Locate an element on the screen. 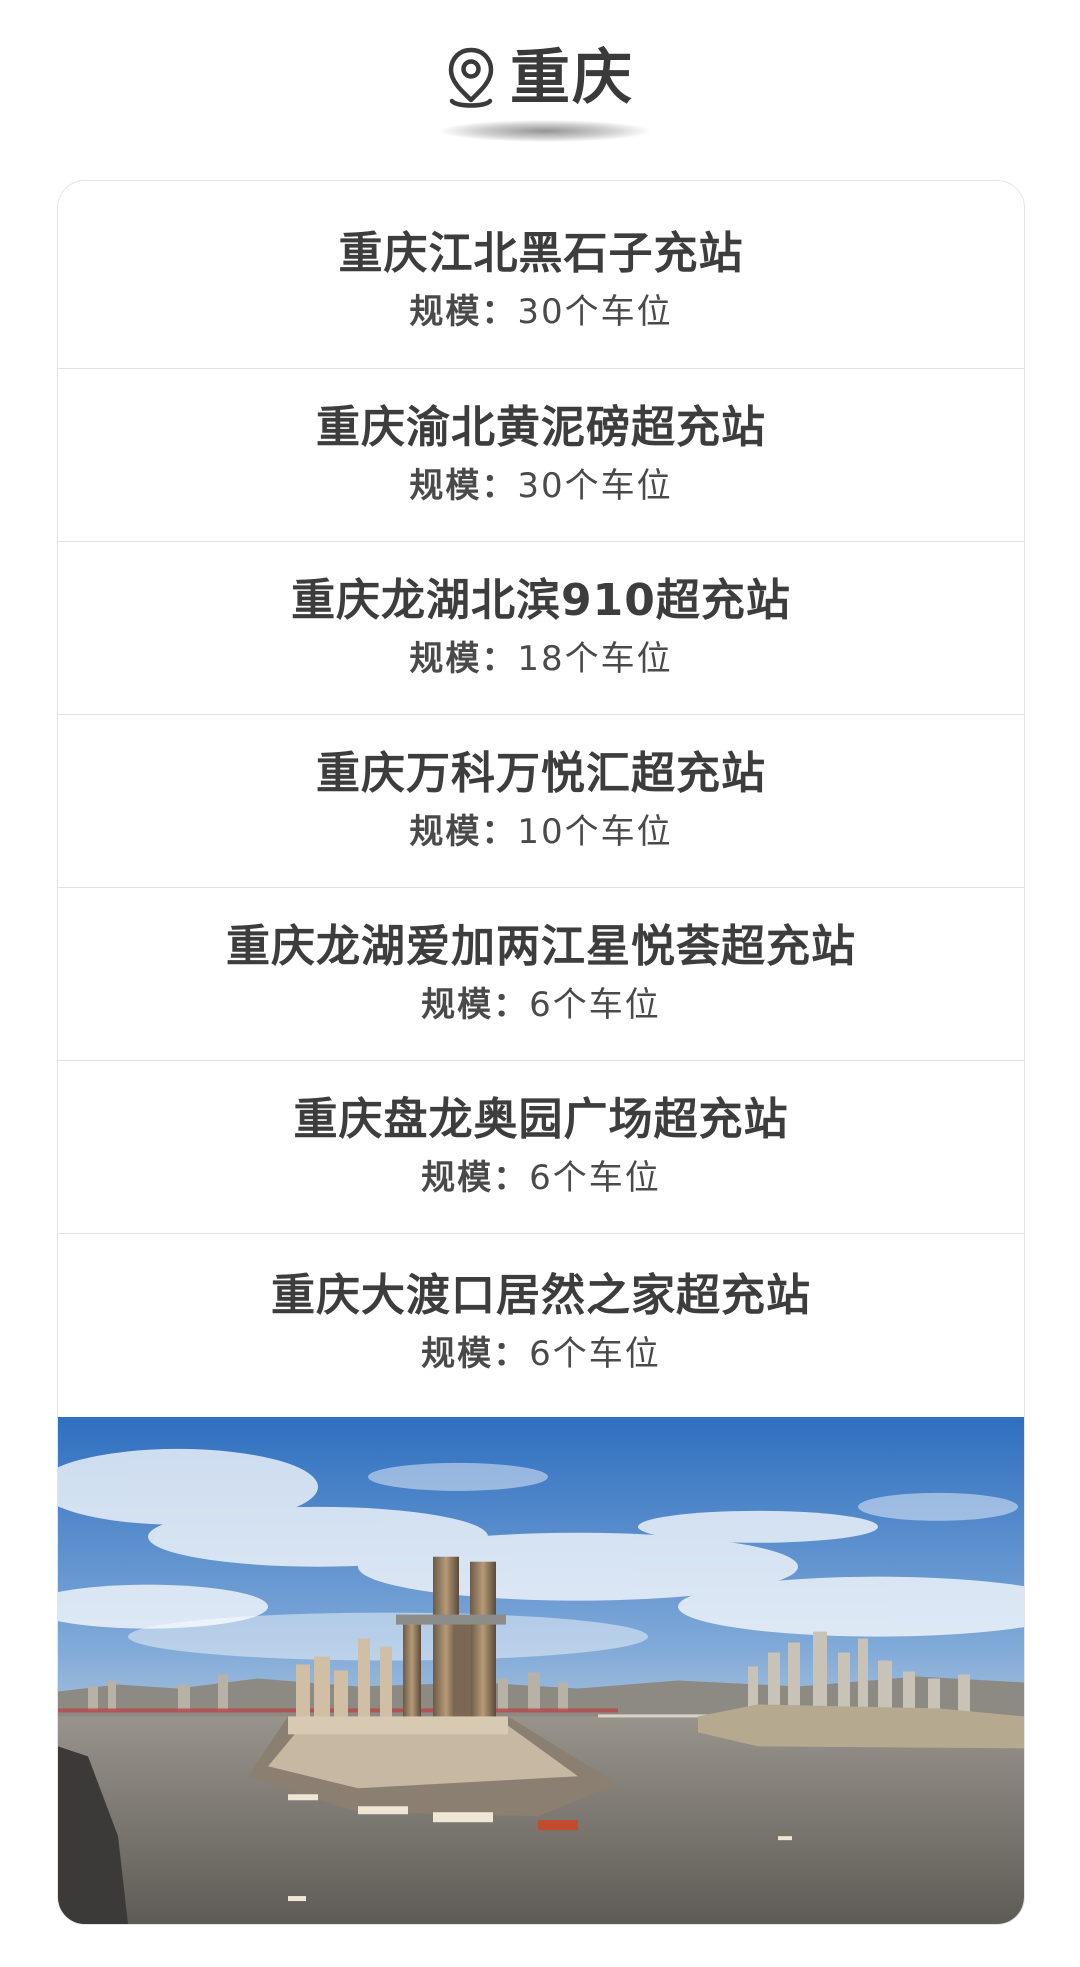 This screenshot has height=1967, width=1080. station-name: 重庆龙湖北滨910超充站 is located at coordinates (541, 600).